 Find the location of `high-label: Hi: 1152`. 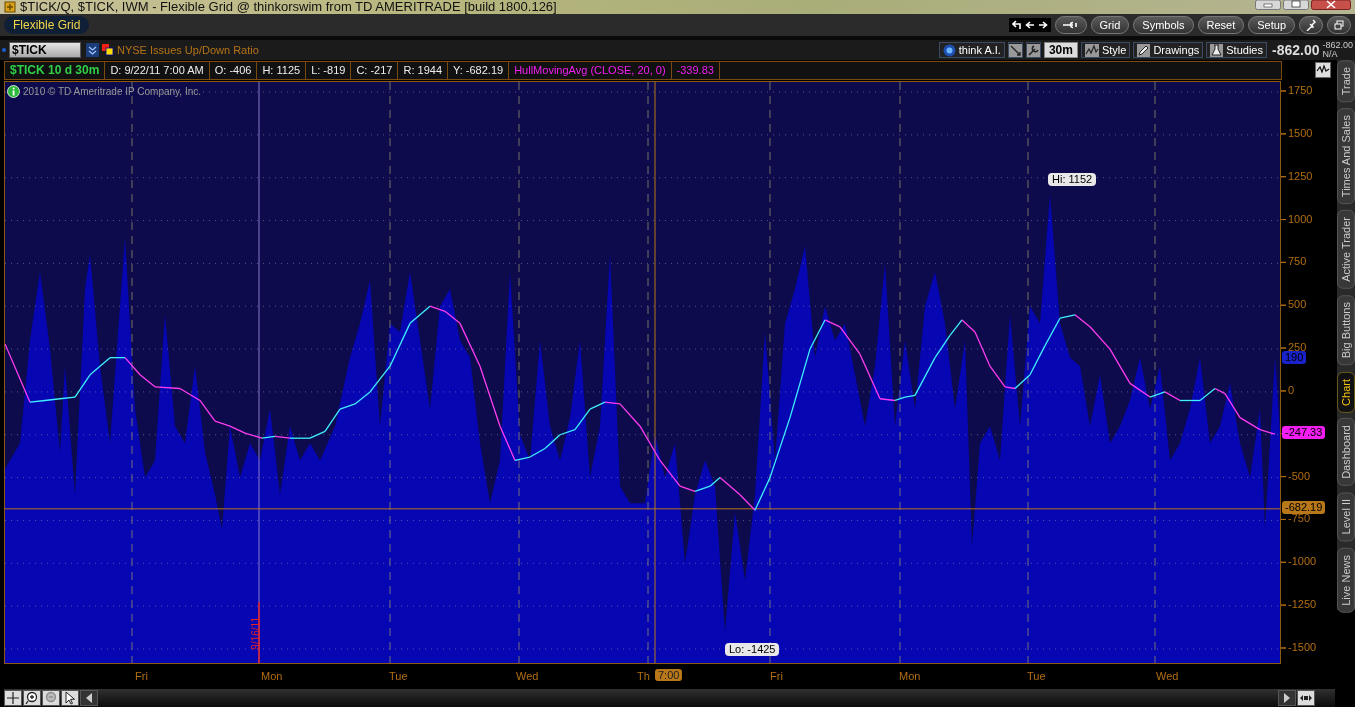

high-label: Hi: 1152 is located at coordinates (1072, 179).